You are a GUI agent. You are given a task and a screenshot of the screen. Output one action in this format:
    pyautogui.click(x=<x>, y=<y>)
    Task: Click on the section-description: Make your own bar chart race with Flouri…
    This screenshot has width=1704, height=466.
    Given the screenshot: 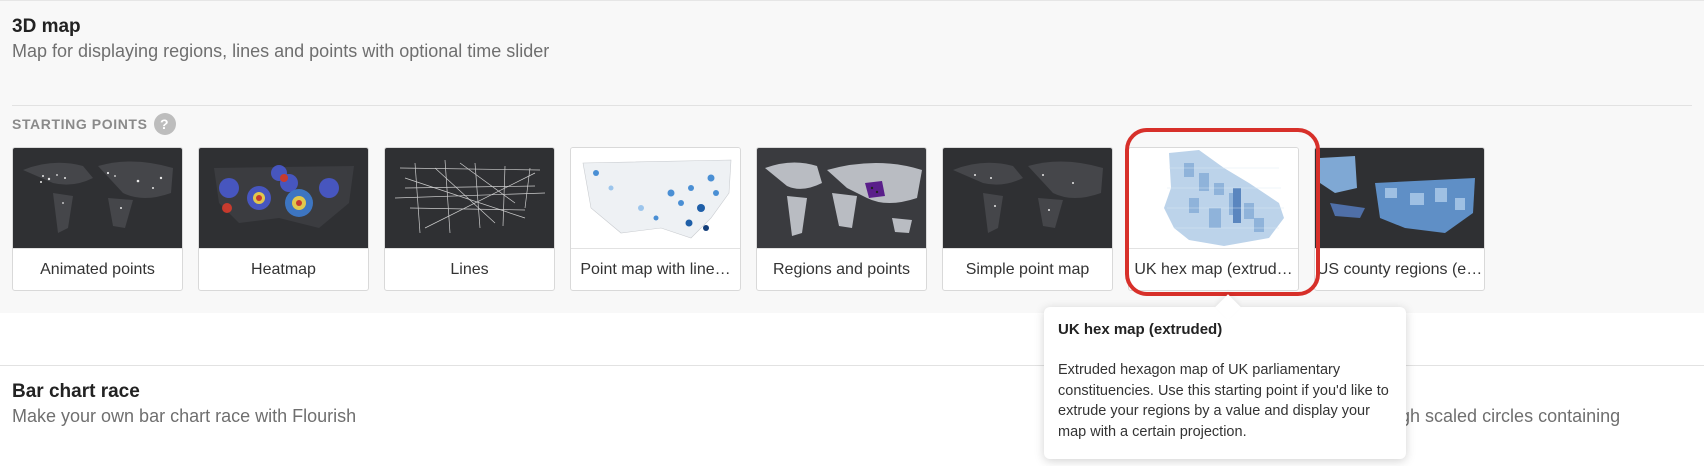 What is the action you would take?
    pyautogui.click(x=184, y=416)
    